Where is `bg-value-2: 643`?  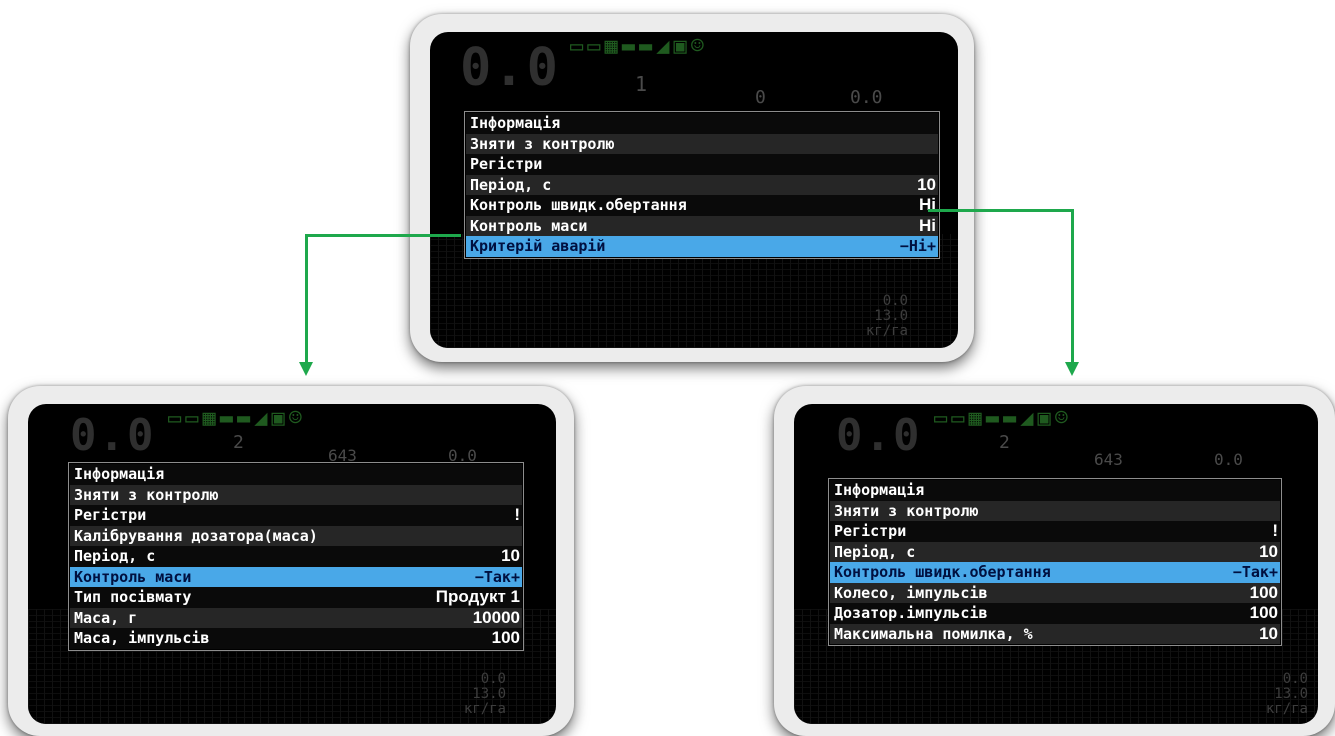
bg-value-2: 643 is located at coordinates (1108, 459).